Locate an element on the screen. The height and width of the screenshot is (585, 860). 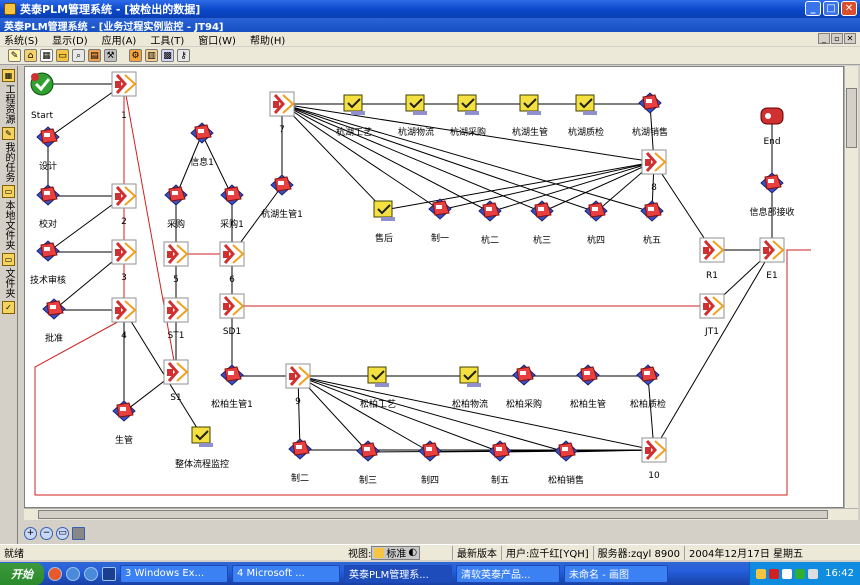
workflow-node-s1 is located at coordinates (176, 372).